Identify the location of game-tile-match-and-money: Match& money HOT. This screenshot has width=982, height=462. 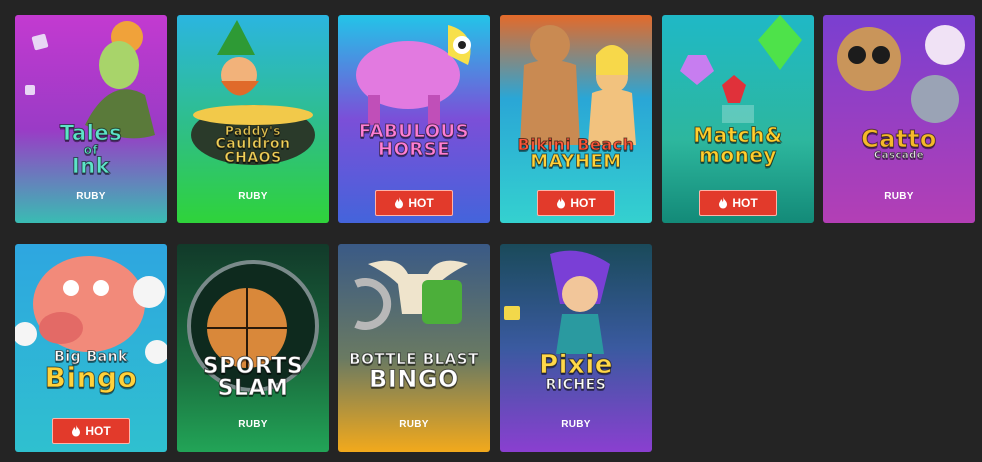
(738, 119).